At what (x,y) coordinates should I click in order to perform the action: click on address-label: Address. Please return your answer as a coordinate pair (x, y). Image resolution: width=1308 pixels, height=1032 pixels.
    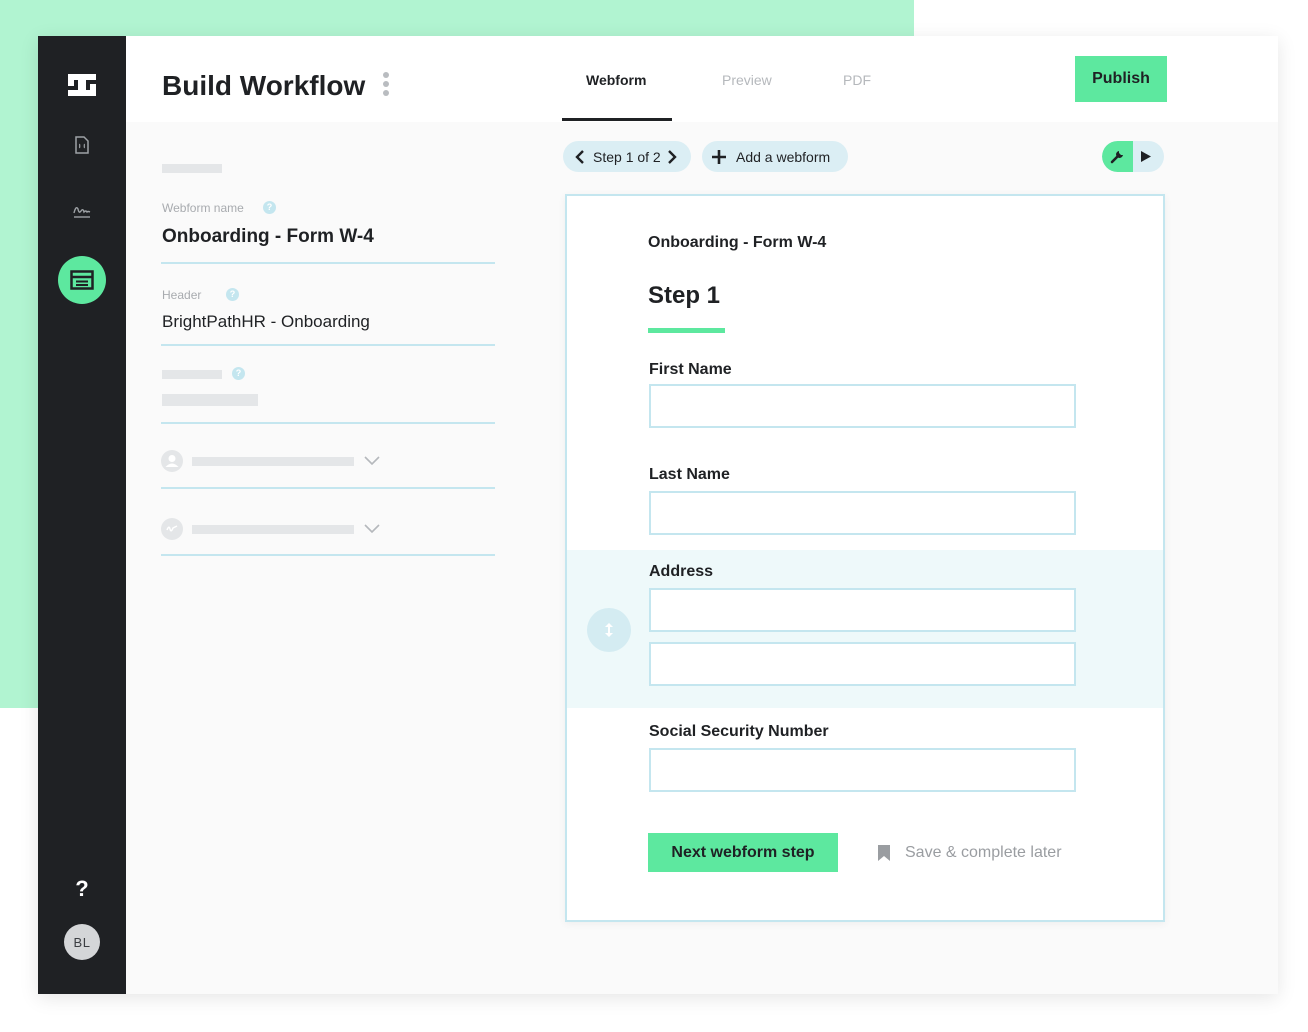
    Looking at the image, I should click on (681, 571).